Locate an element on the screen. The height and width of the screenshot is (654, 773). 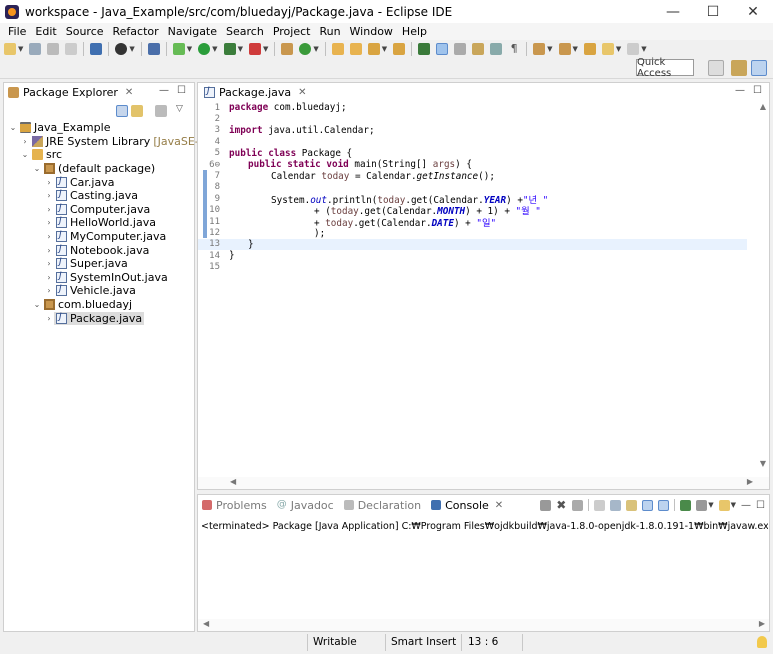
collapse-all-icon is located at coordinates (122, 111).